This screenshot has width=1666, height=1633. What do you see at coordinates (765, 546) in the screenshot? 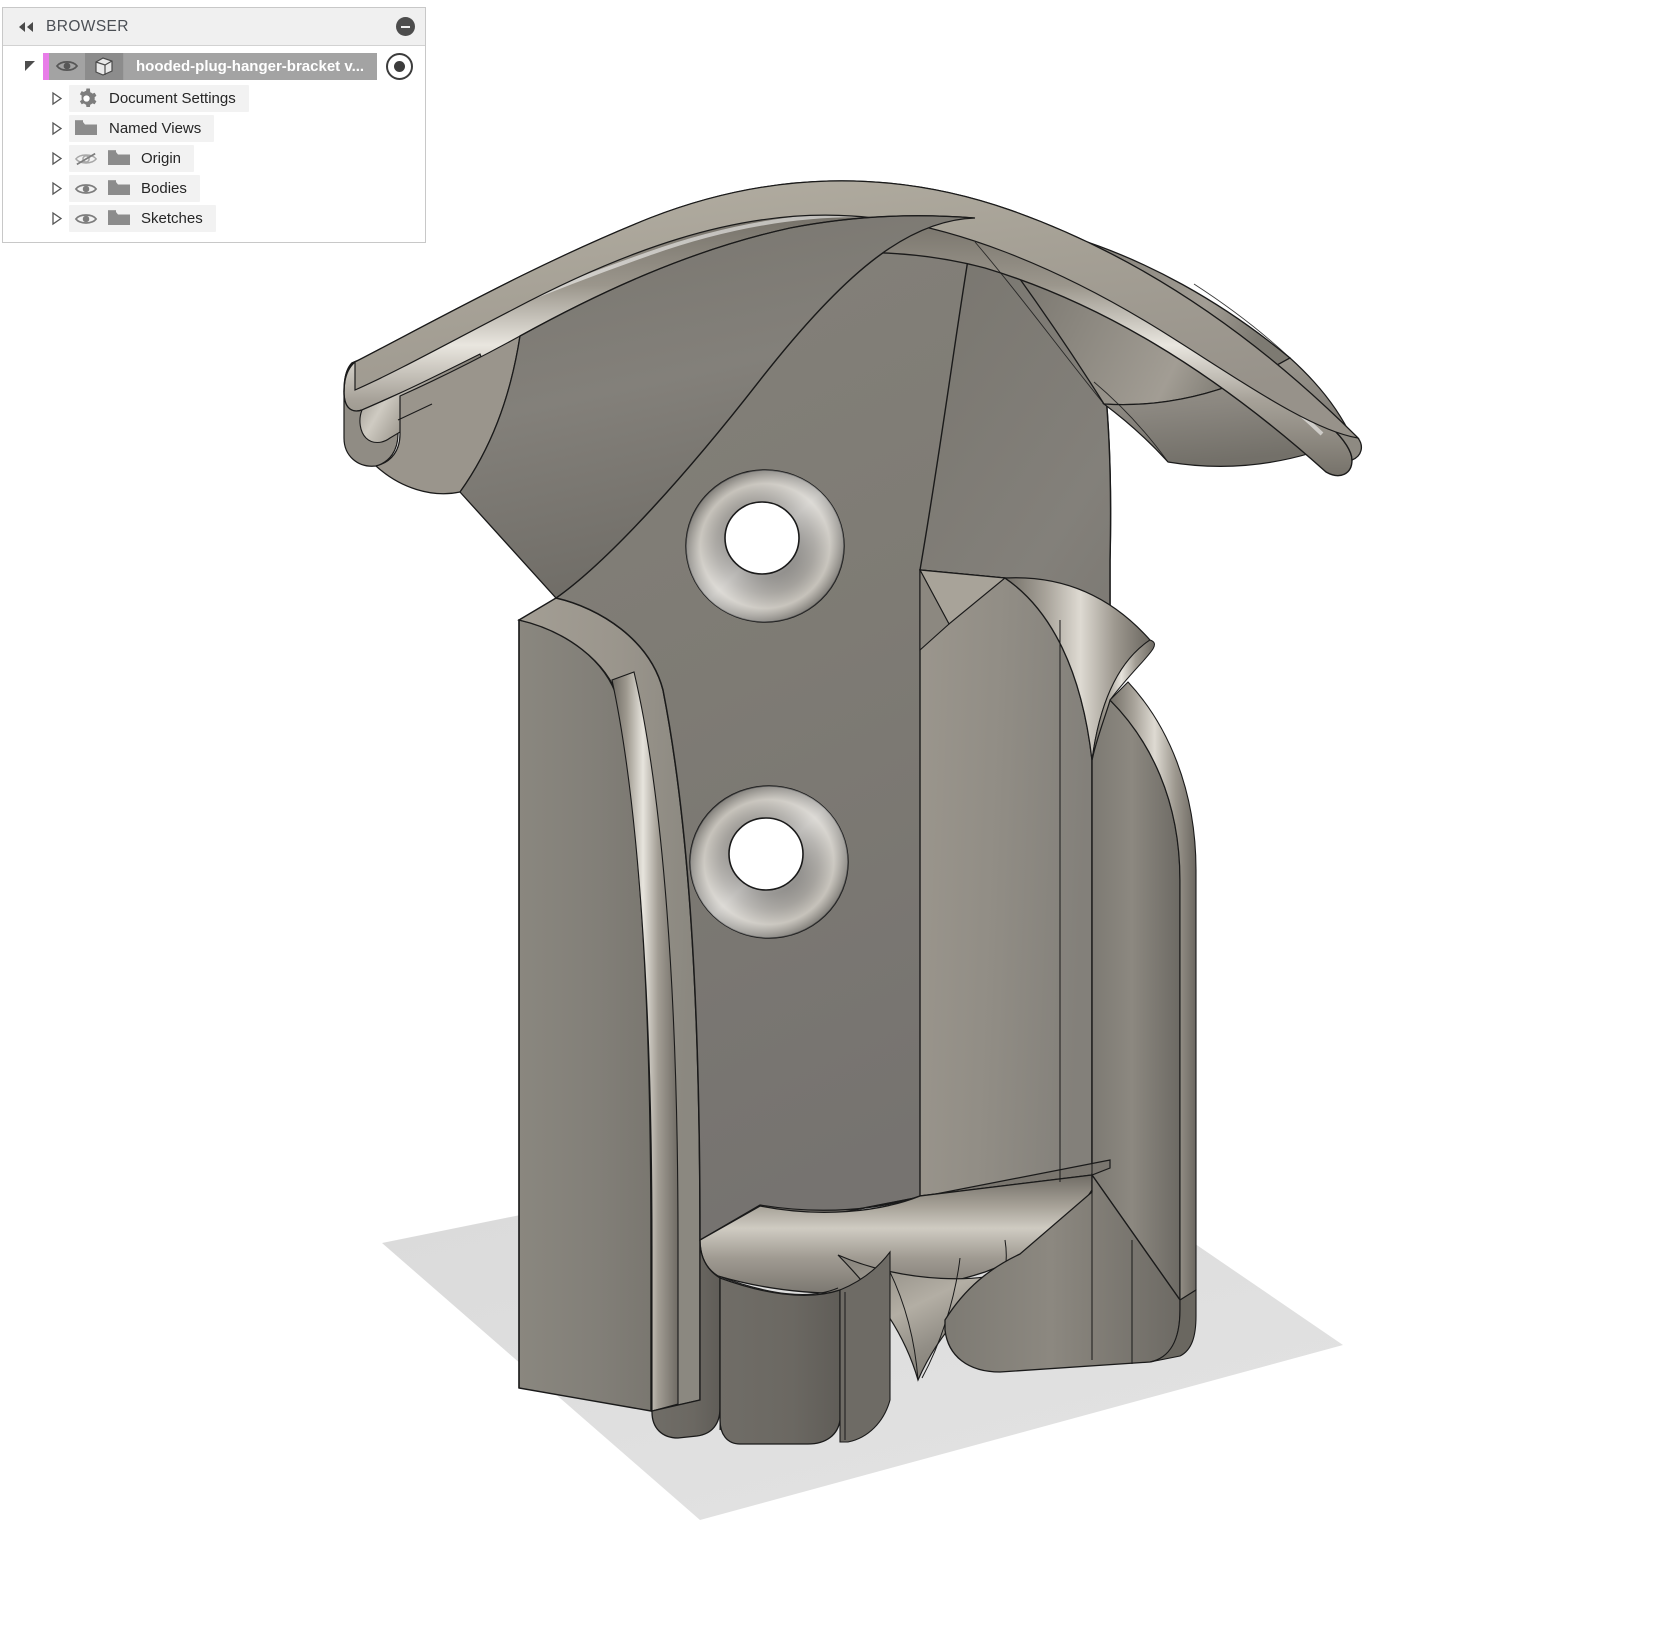
I see `upper-countersunk-hole` at bounding box center [765, 546].